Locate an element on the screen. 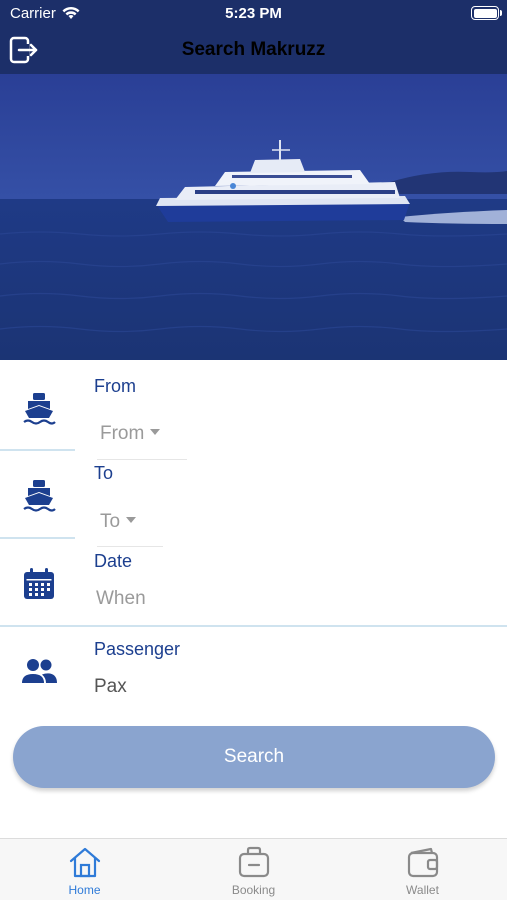 The width and height of the screenshot is (507, 900). to-dropdown-value: To is located at coordinates (110, 521).